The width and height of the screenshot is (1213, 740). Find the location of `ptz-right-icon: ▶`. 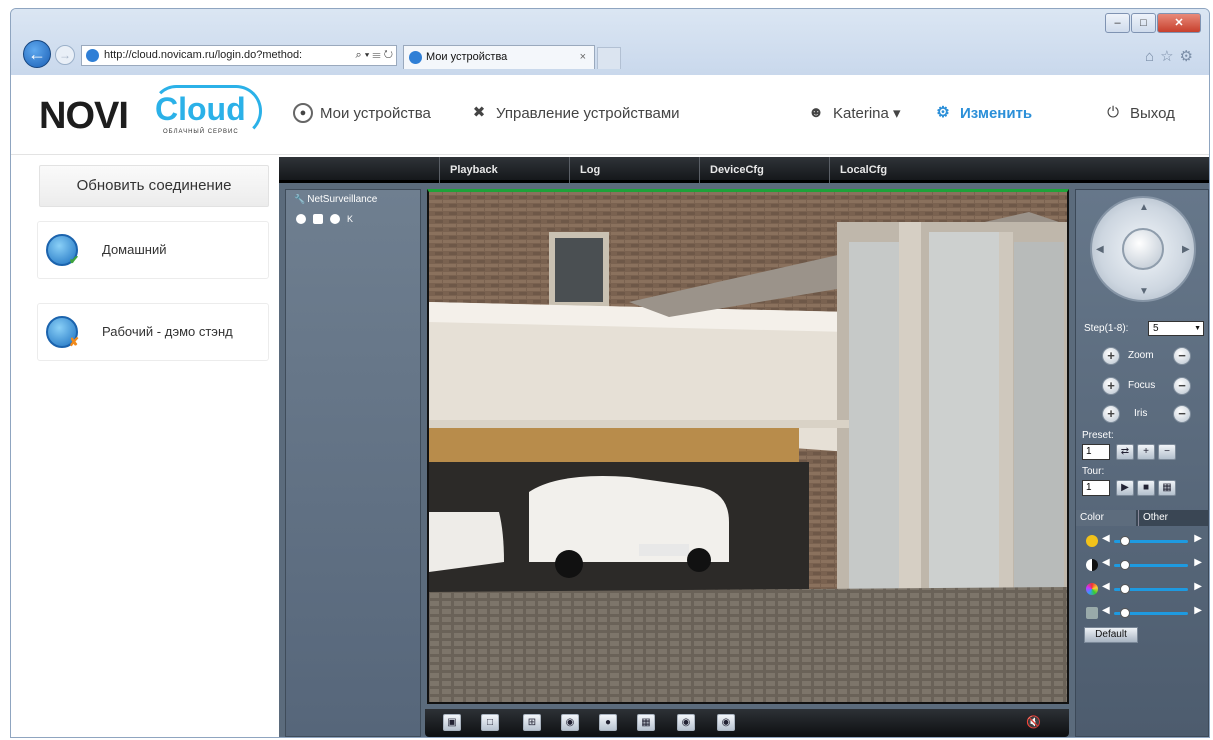

ptz-right-icon: ▶ is located at coordinates (1186, 249).